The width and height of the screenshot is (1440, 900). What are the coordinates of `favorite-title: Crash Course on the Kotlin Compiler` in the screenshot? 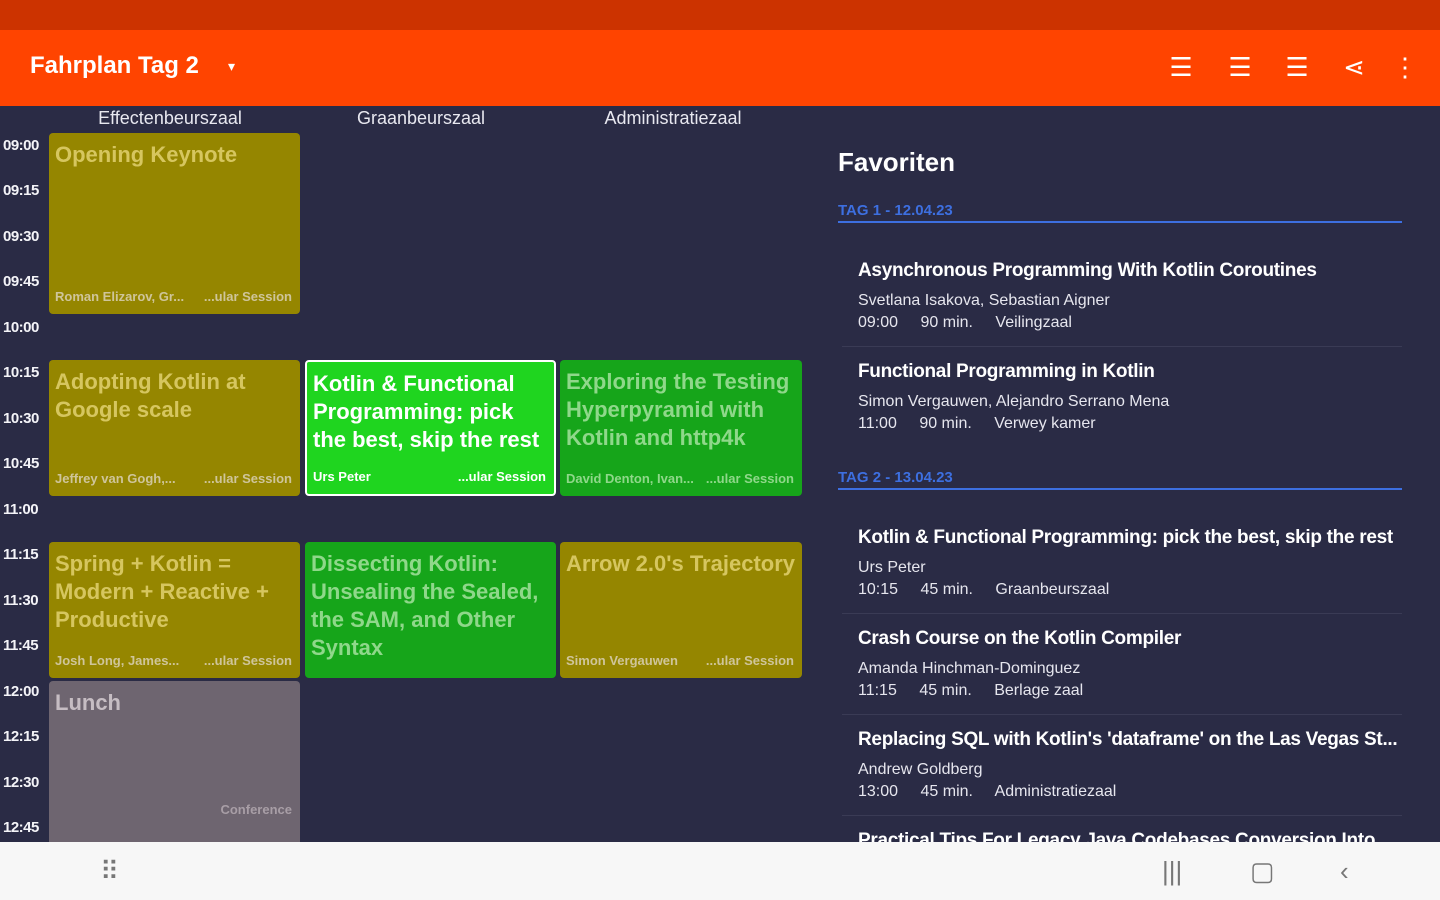 It's located at (1020, 638).